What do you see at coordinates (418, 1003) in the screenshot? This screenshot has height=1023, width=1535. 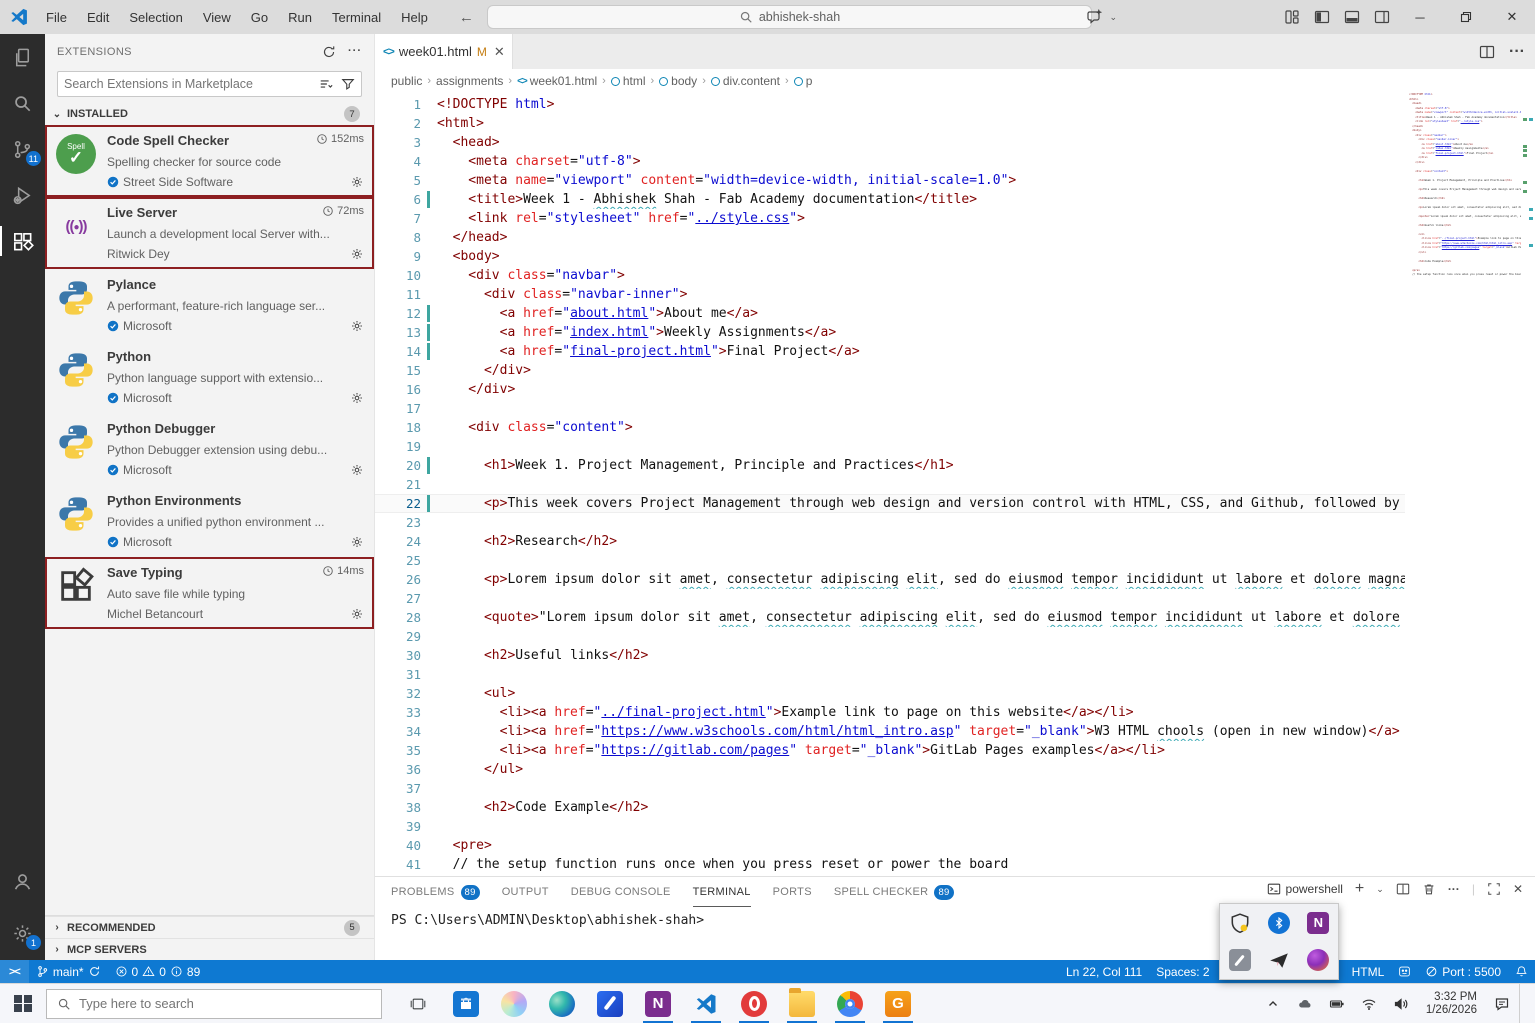 I see `taskbar-app-task-view` at bounding box center [418, 1003].